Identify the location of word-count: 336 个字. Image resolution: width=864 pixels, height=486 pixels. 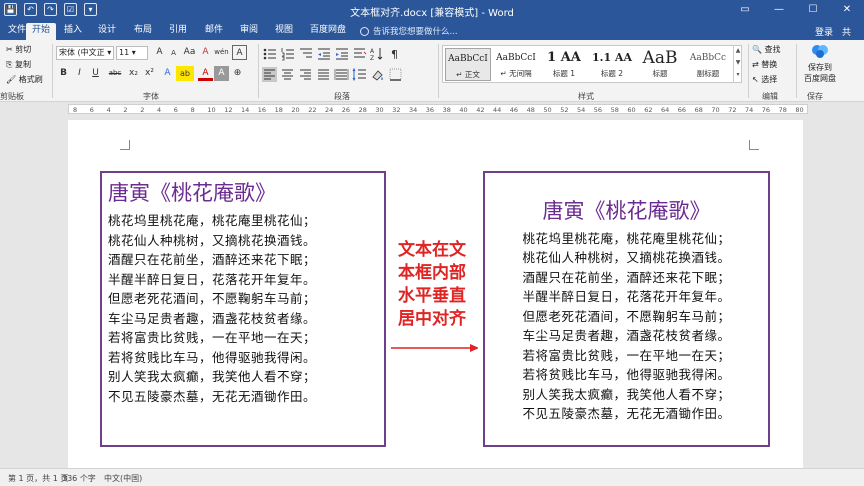
(79, 478).